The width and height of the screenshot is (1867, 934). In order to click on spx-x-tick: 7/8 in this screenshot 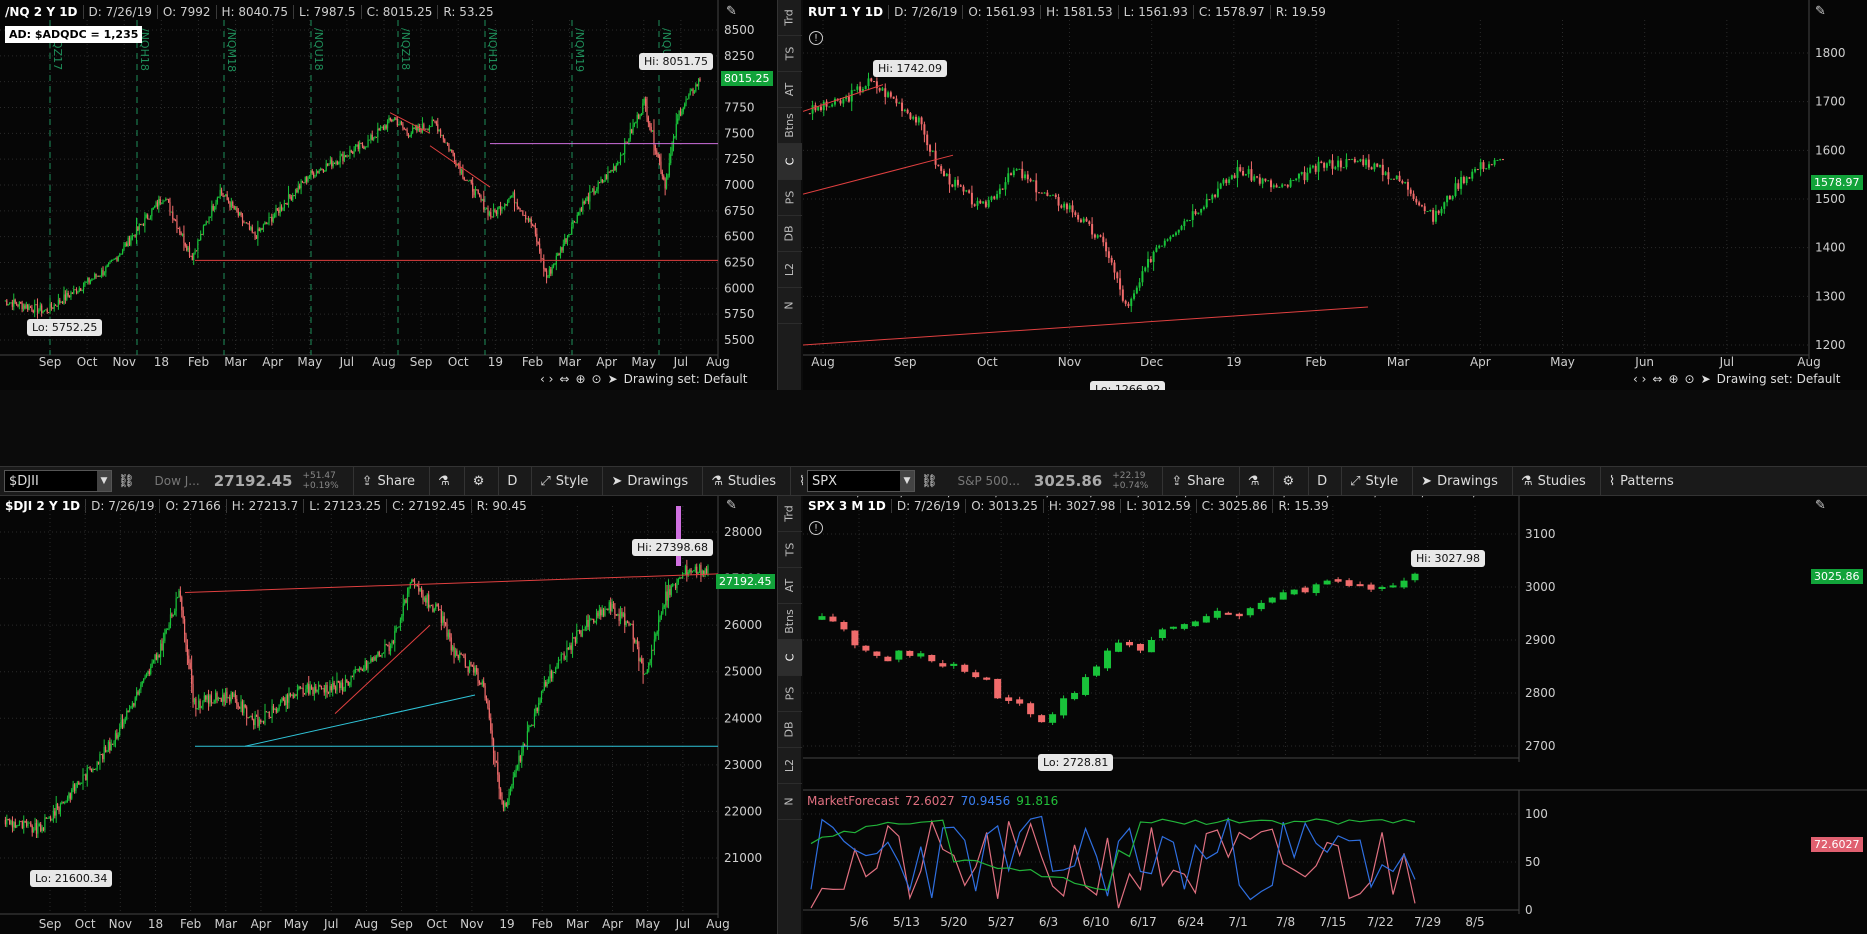, I will do `click(1285, 922)`.